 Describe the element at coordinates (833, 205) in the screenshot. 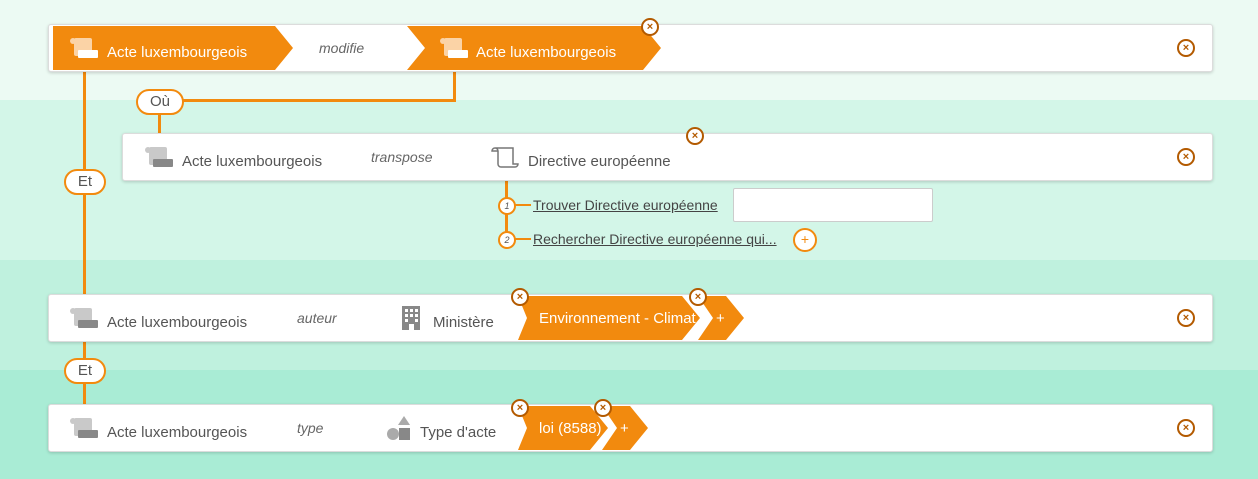

I see `directive-search-input` at that location.